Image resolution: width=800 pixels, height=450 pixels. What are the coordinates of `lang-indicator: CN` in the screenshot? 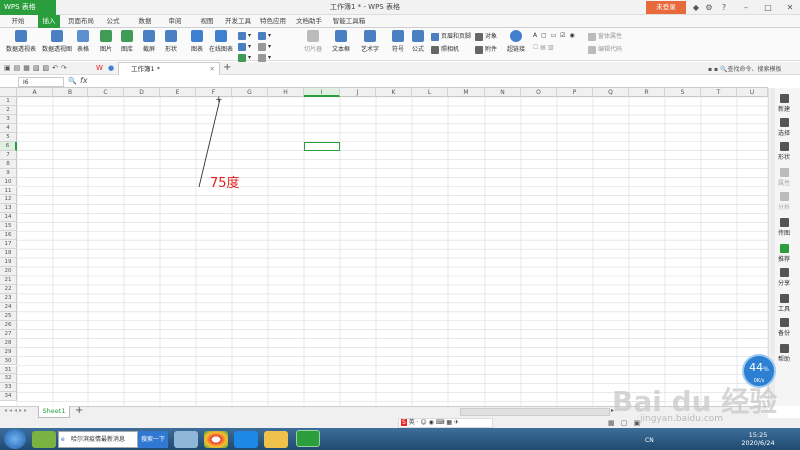 It's located at (649, 440).